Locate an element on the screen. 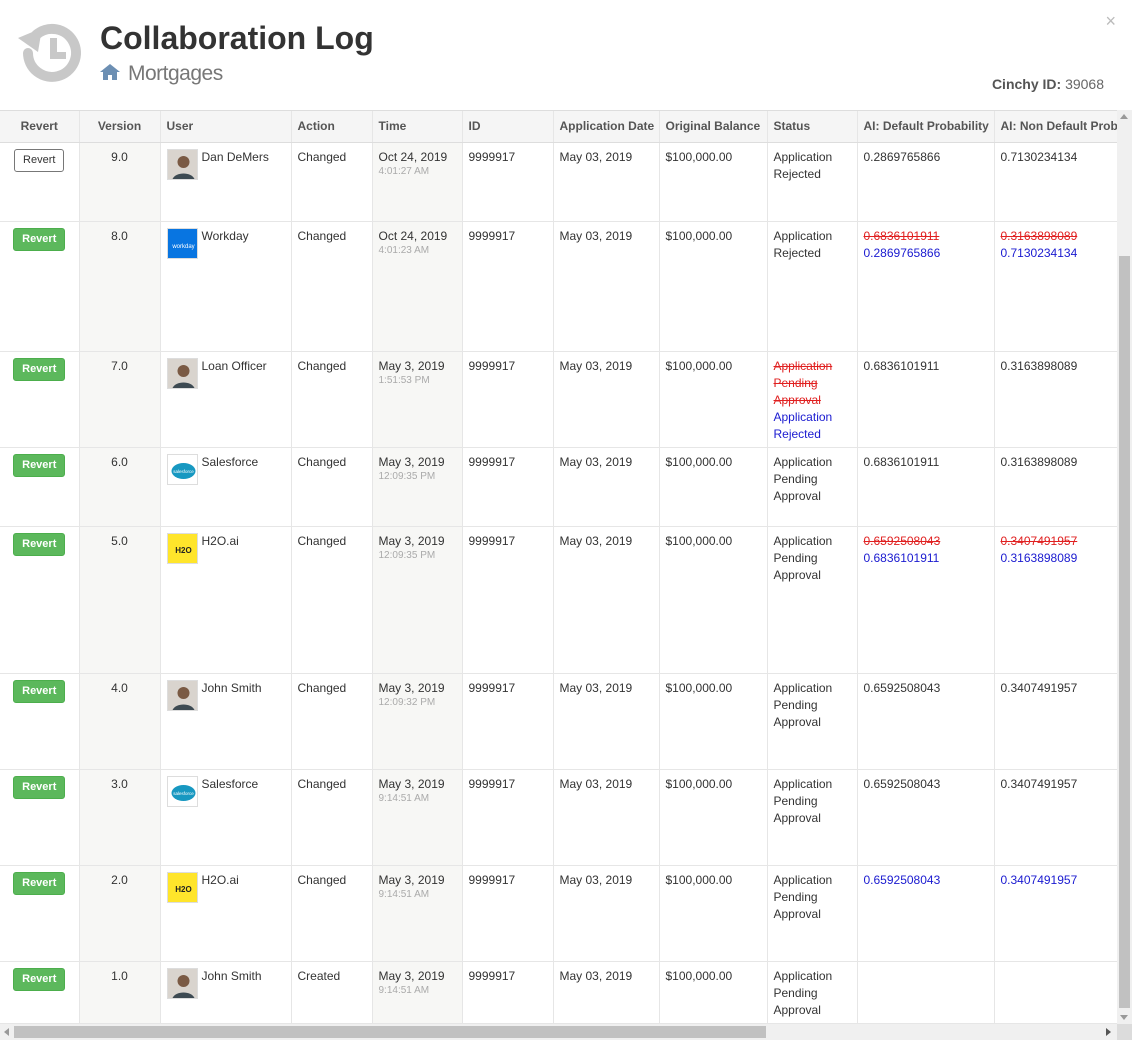  user-name: H2O.ai is located at coordinates (220, 540).